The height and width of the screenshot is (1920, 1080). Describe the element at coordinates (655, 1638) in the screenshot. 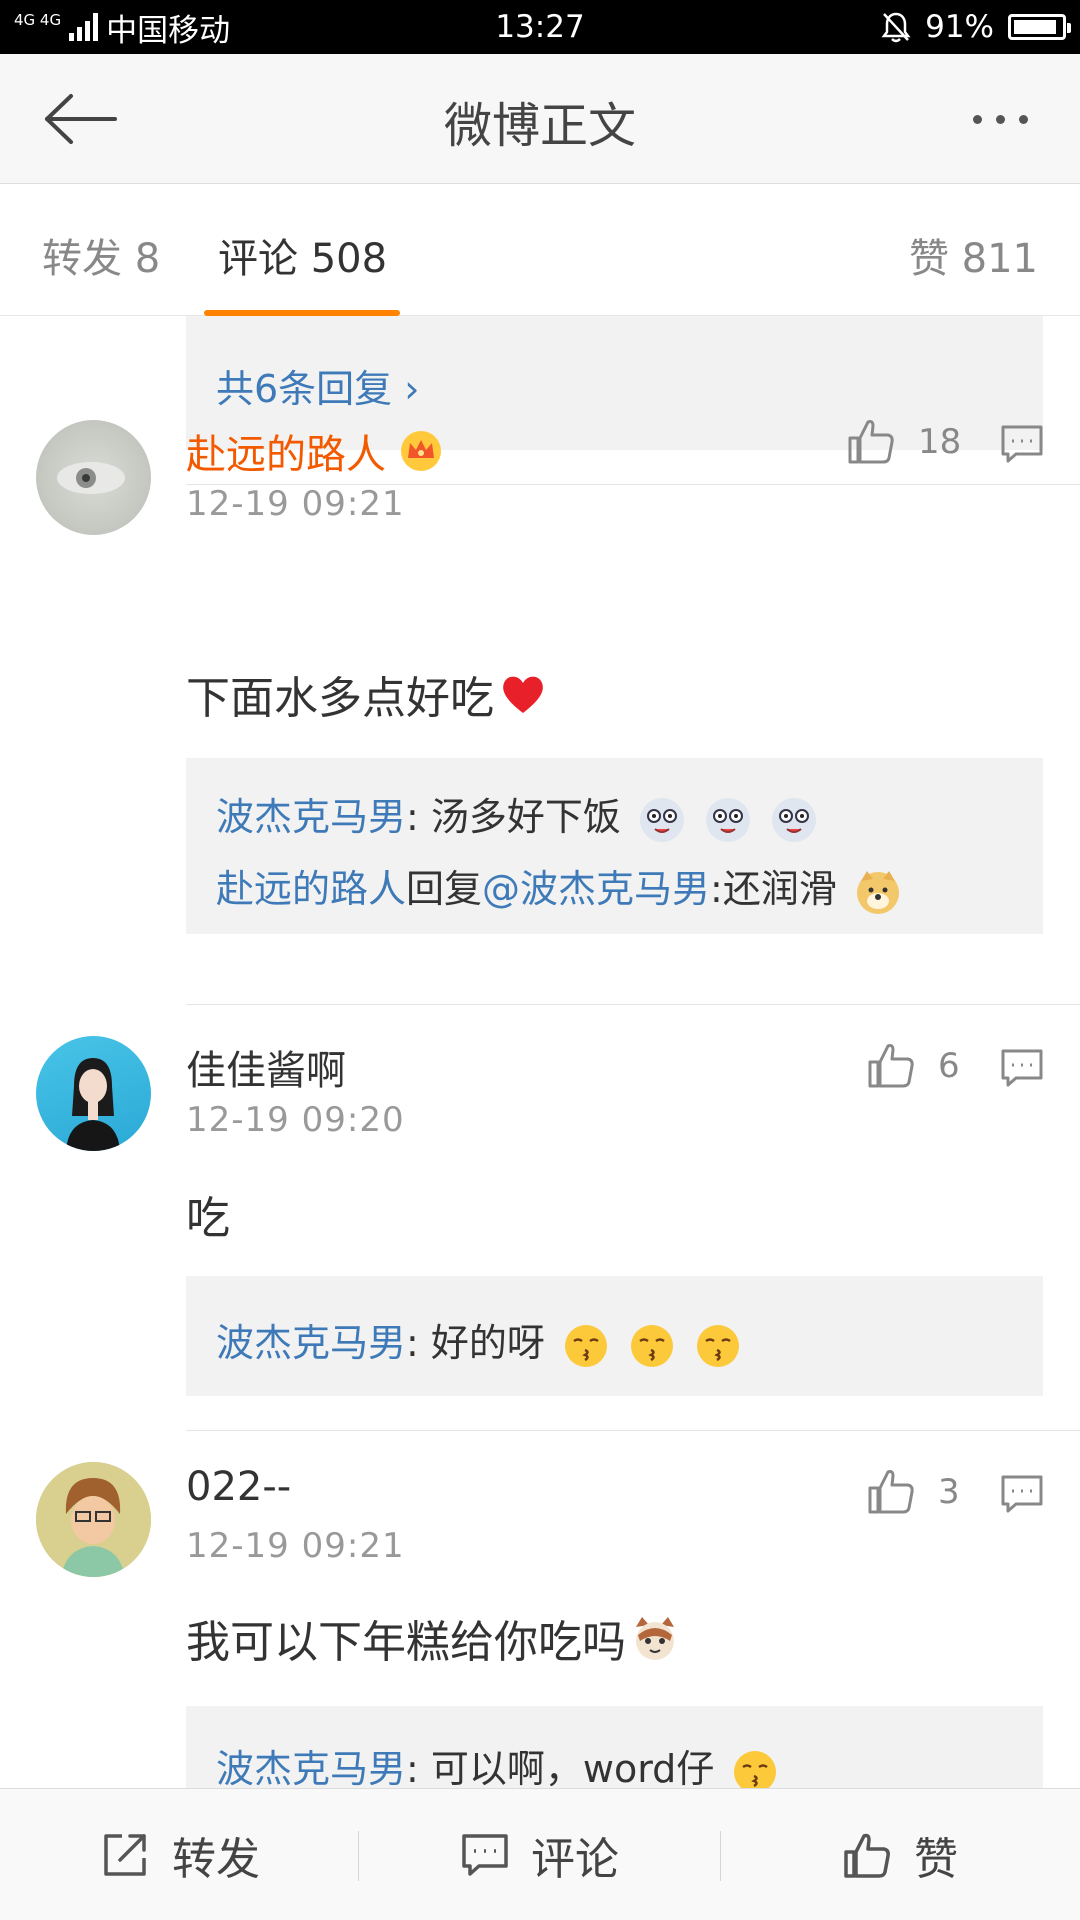

I see `cat-emoji-icon` at that location.